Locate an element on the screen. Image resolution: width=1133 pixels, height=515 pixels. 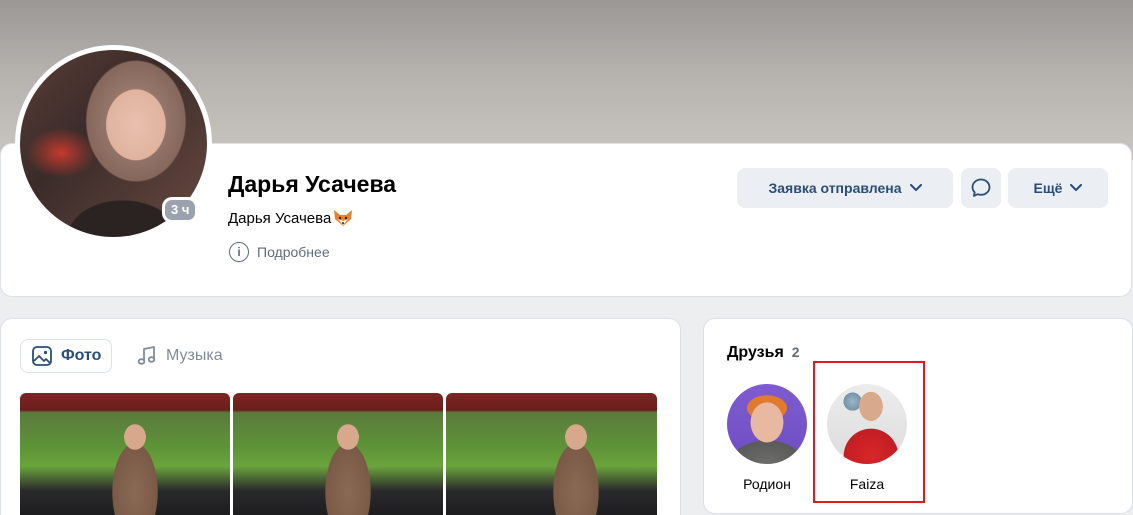
friends-title: Друзья is located at coordinates (755, 352).